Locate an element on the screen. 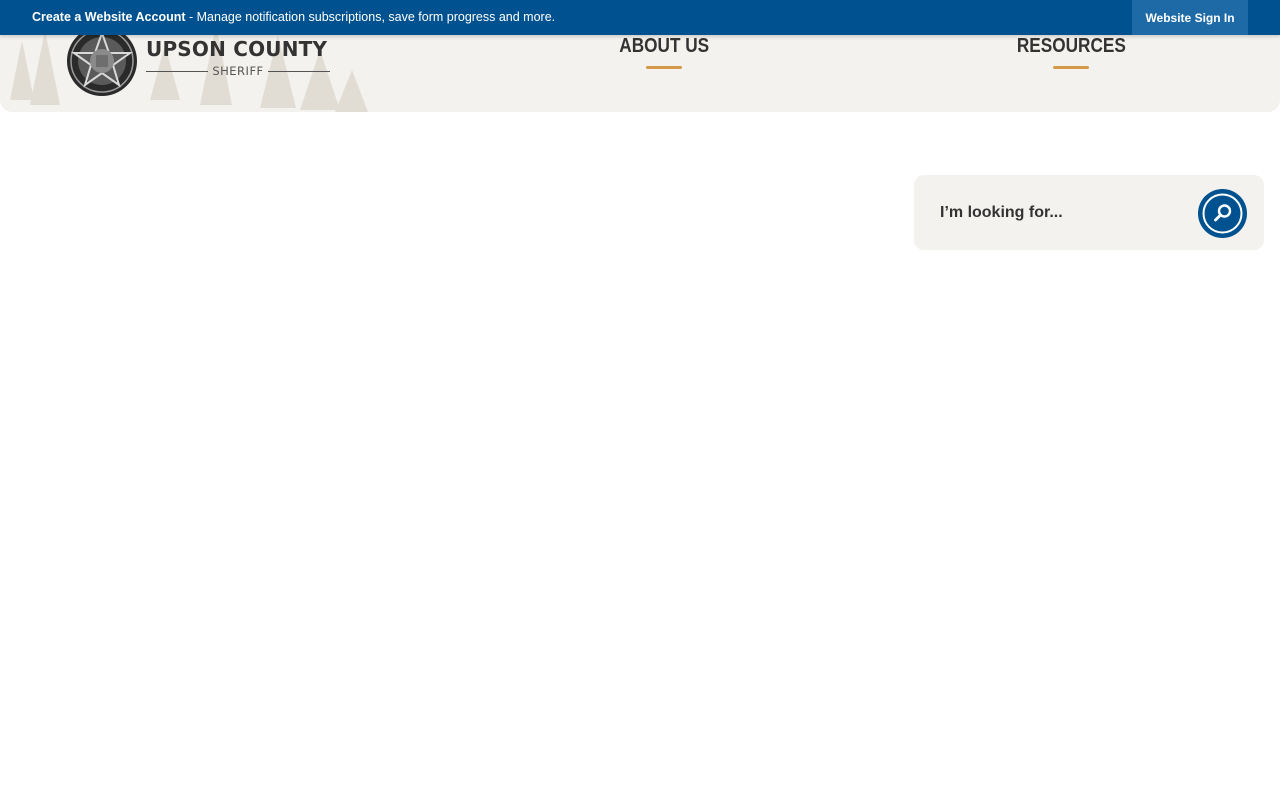 The height and width of the screenshot is (800, 1280). logo-subtitle-row: SHERIFF is located at coordinates (238, 71).